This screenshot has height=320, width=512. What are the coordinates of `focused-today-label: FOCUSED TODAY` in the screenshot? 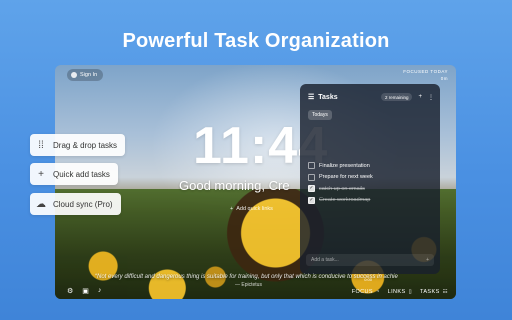 It's located at (425, 71).